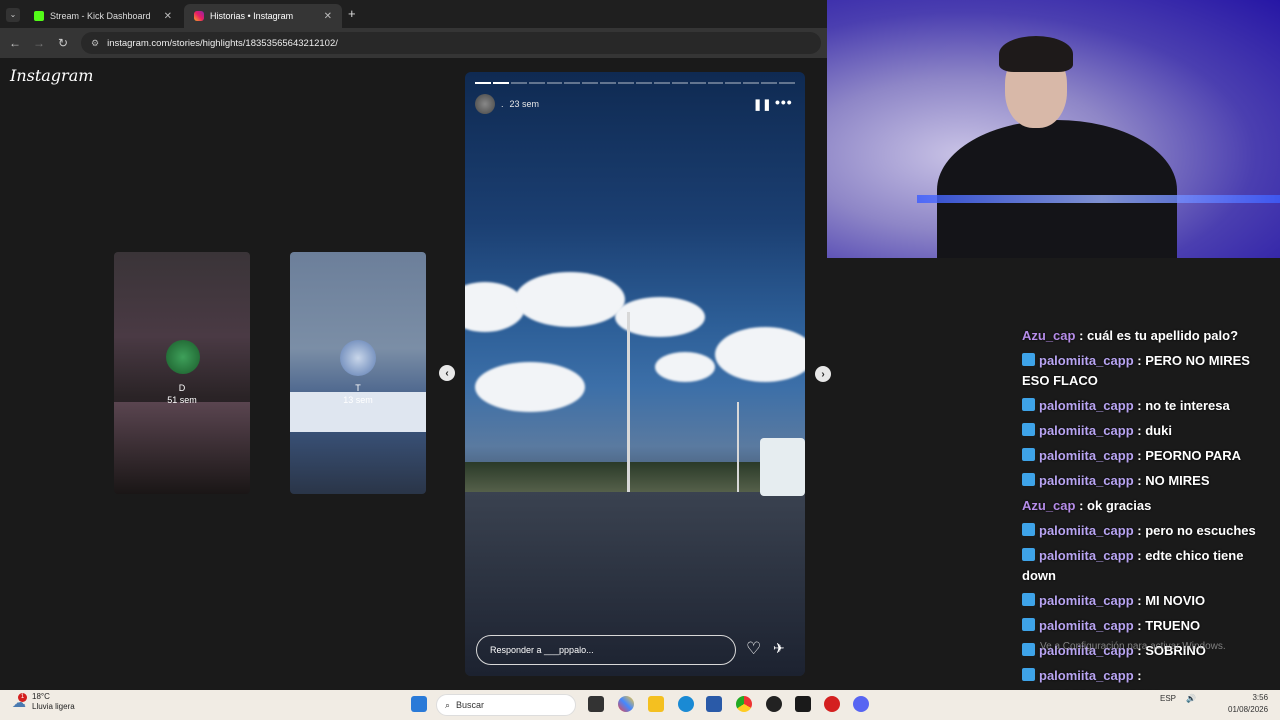 The height and width of the screenshot is (720, 1280). I want to click on app-icon, so click(774, 704).